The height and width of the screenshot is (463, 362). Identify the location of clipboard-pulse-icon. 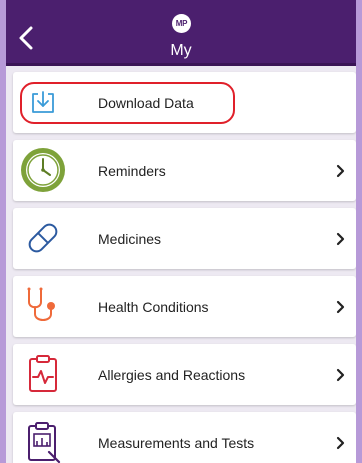
(43, 374).